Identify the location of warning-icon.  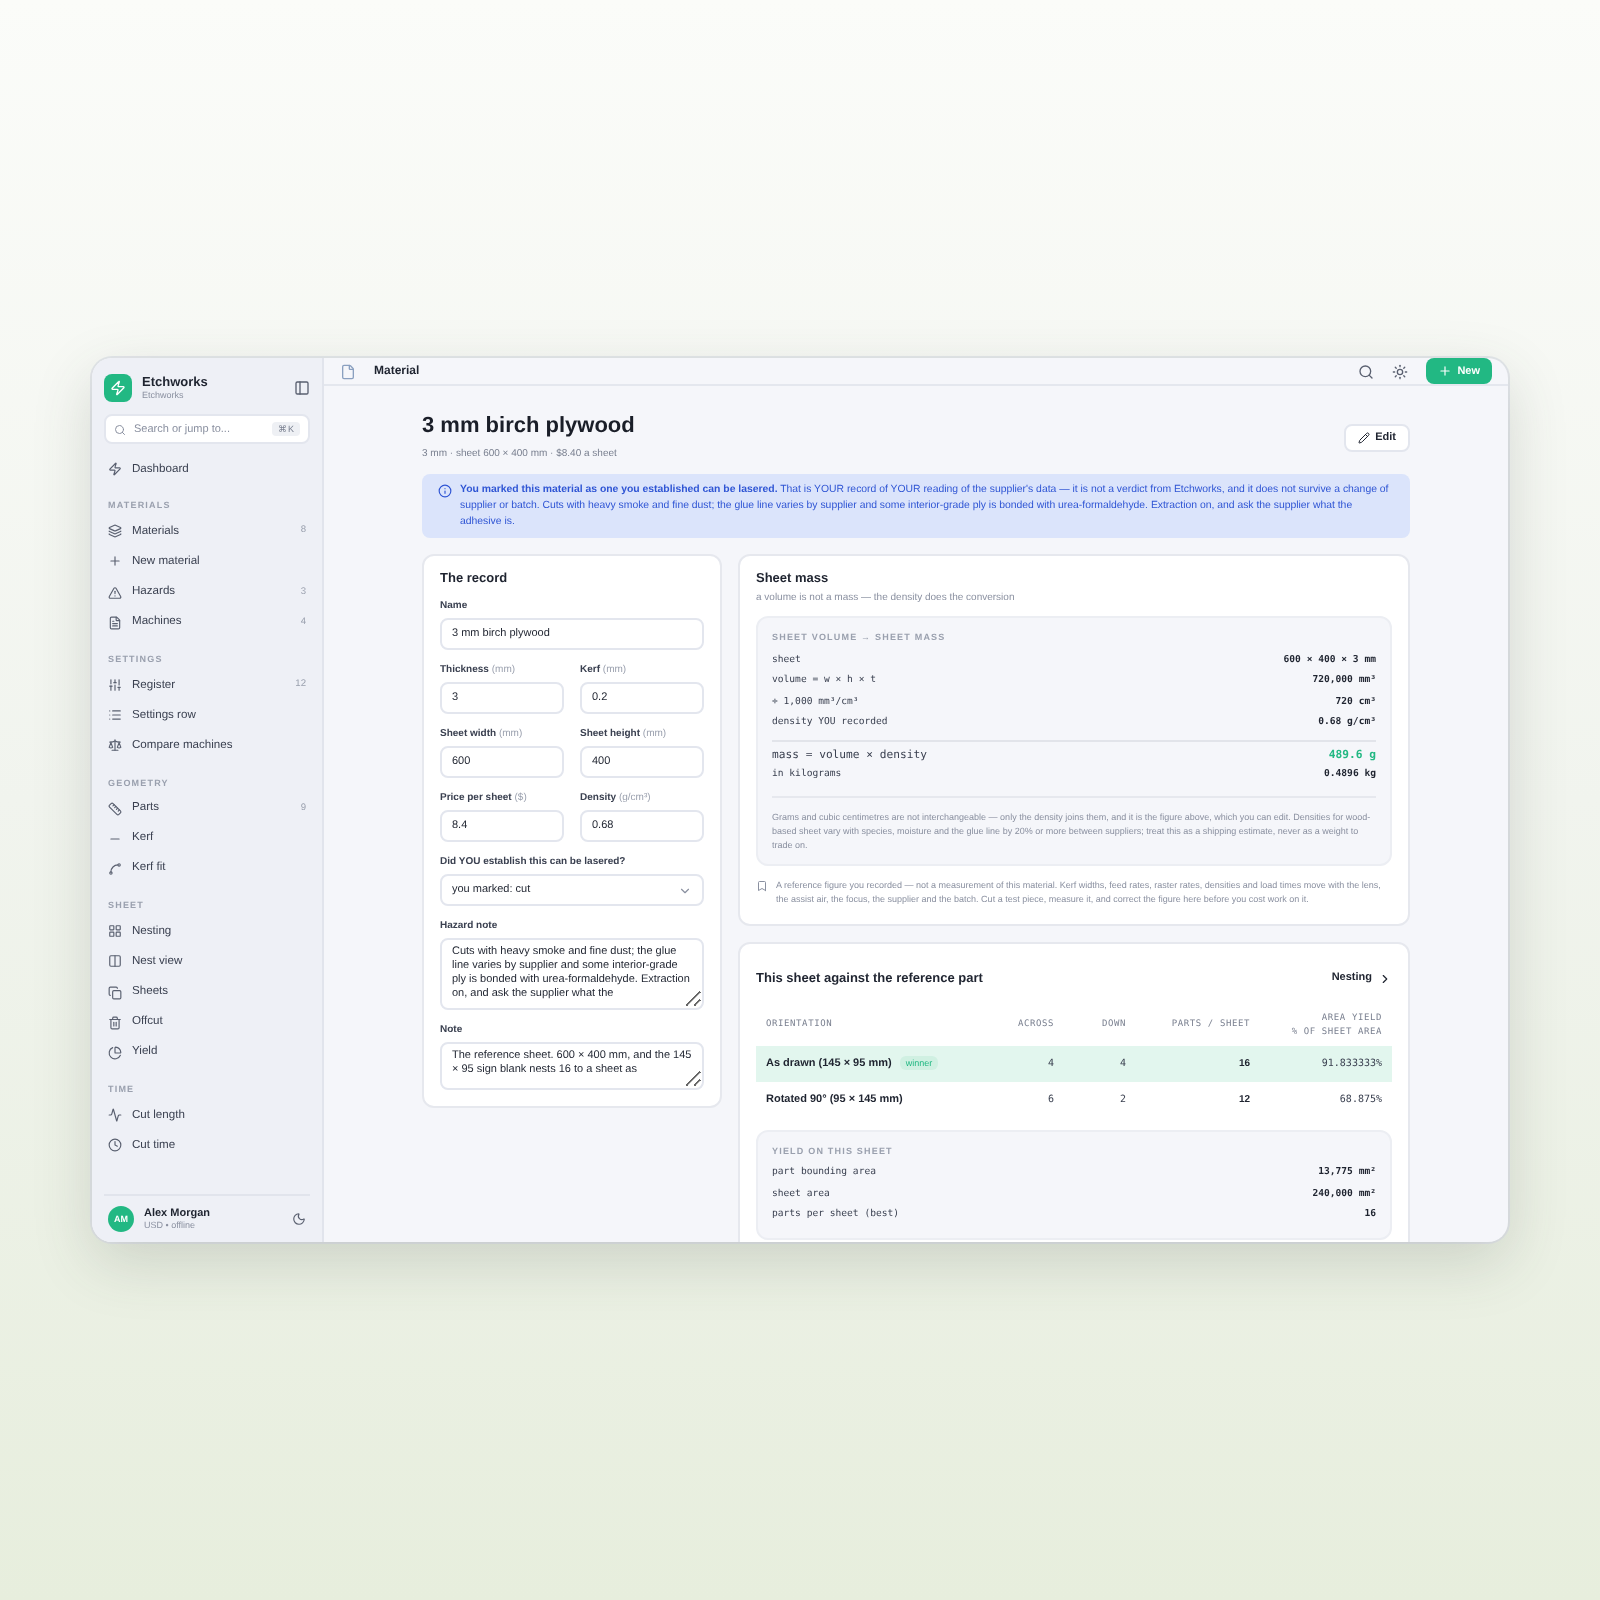
(115, 592).